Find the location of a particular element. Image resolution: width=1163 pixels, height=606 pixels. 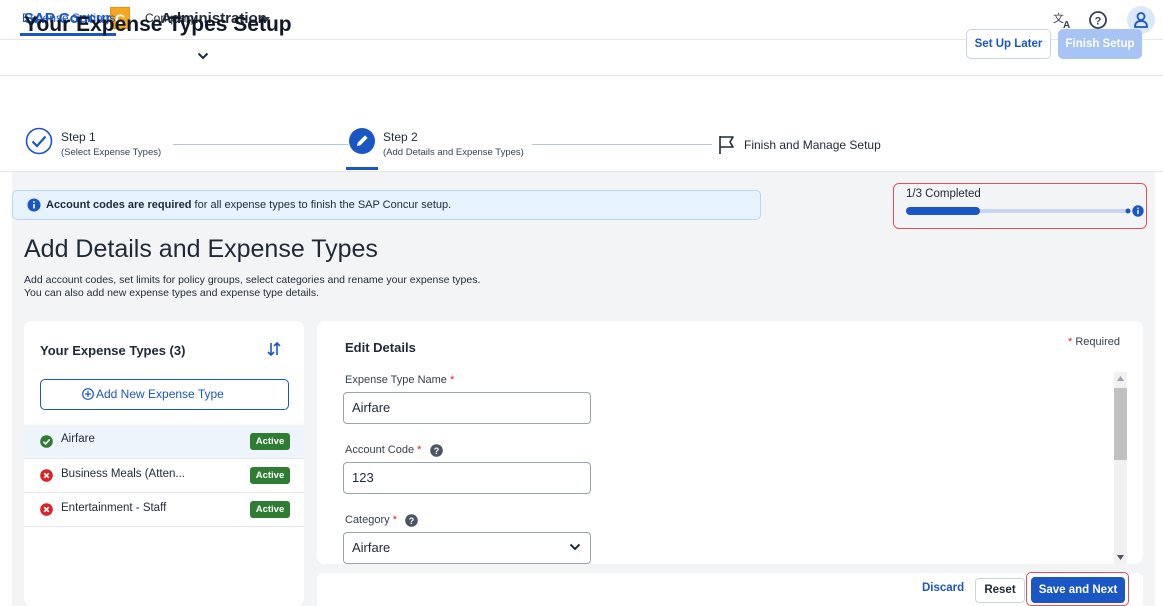

flag-icon is located at coordinates (727, 145).